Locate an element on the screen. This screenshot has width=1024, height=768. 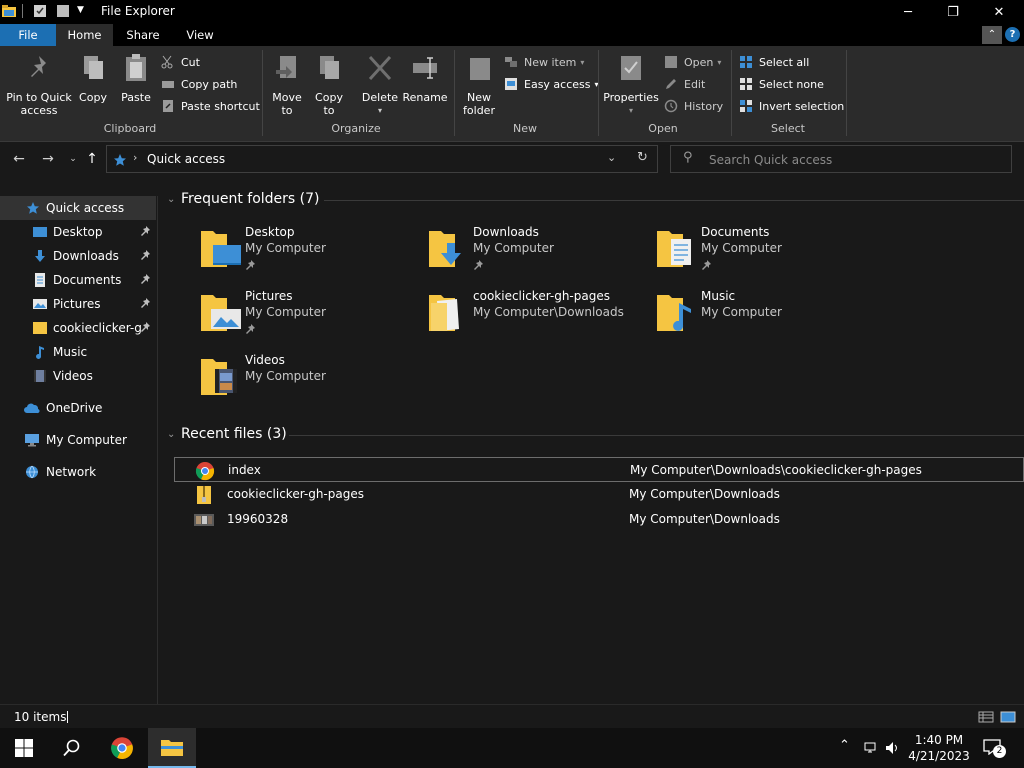
arrow-up-icon: ↑ is located at coordinates (92, 159).